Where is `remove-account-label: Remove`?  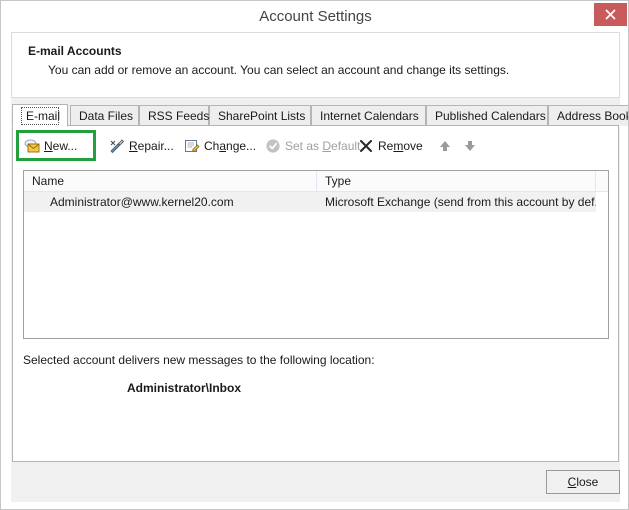 remove-account-label: Remove is located at coordinates (400, 146).